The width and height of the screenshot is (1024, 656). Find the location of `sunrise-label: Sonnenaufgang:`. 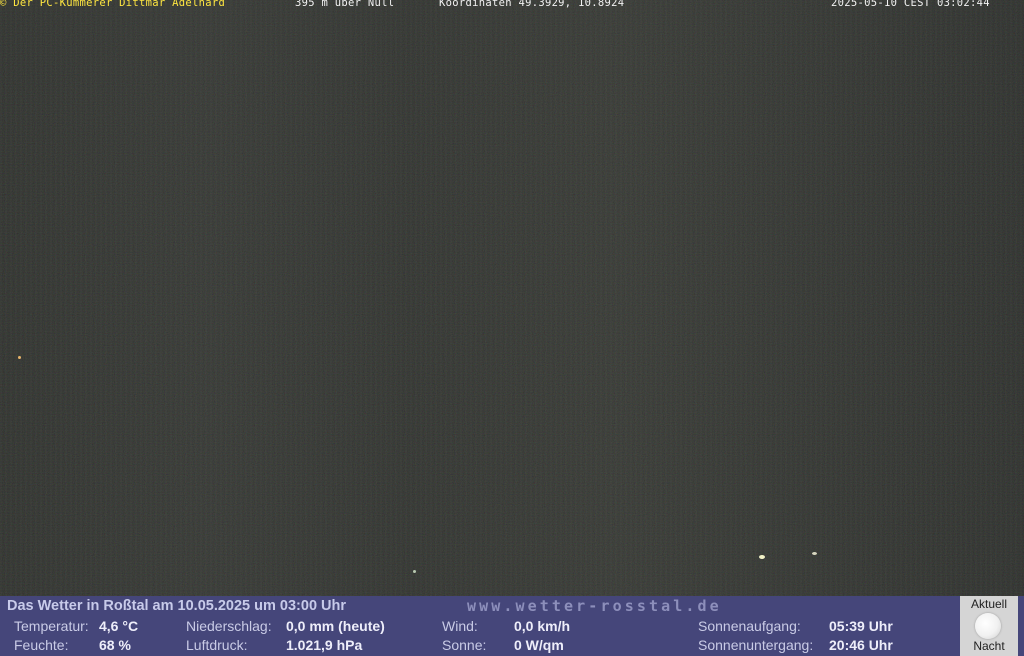

sunrise-label: Sonnenaufgang: is located at coordinates (749, 626).